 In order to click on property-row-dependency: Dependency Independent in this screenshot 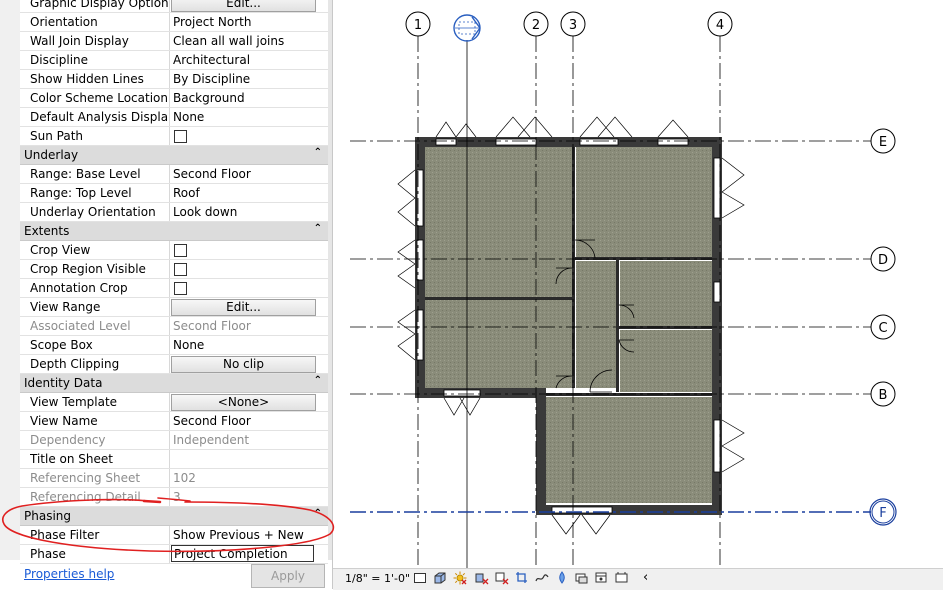, I will do `click(174, 440)`.